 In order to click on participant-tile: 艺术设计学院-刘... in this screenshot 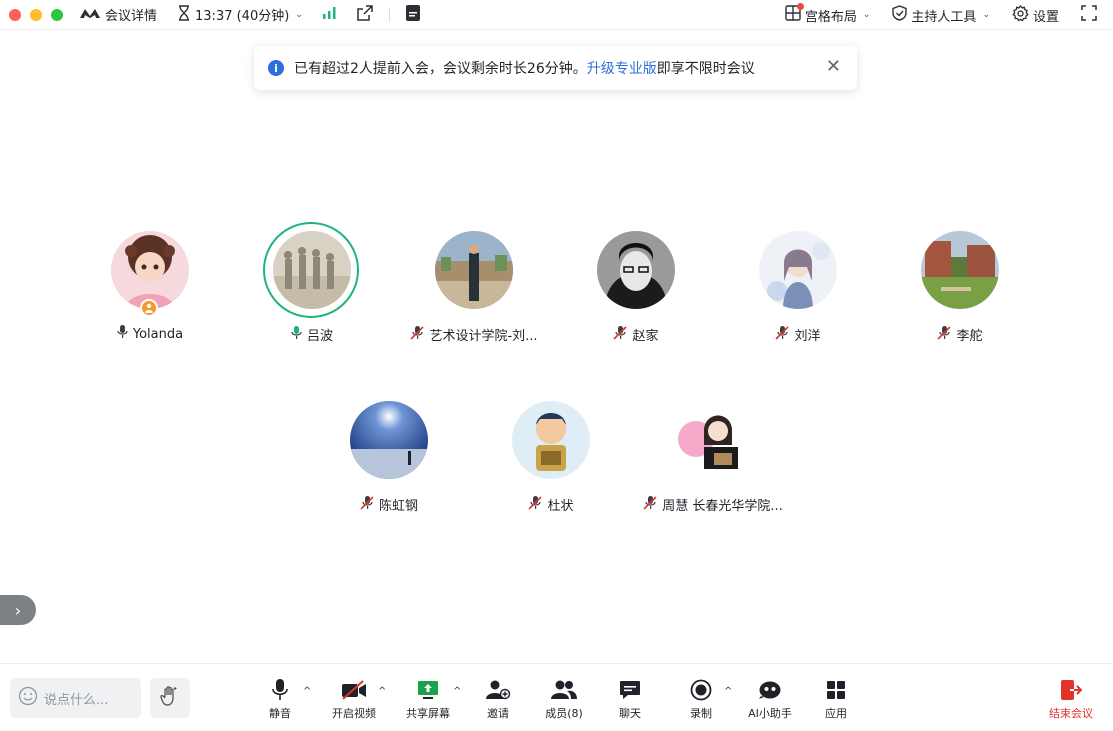, I will do `click(474, 287)`.